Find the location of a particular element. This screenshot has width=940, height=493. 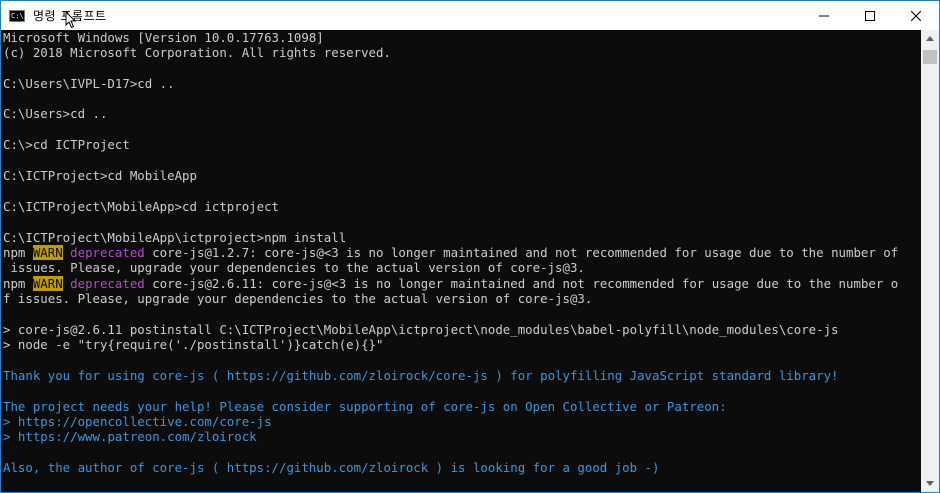

minimize-button is located at coordinates (824, 15).